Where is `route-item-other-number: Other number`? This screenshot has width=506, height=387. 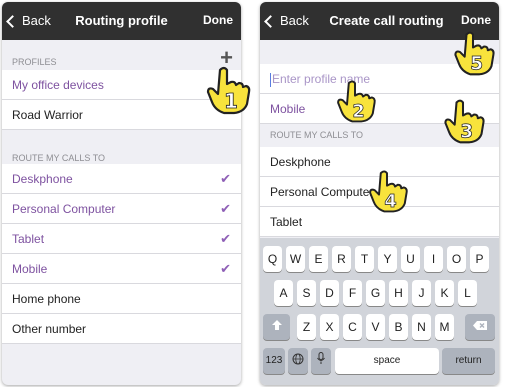 route-item-other-number: Other number is located at coordinates (121, 329).